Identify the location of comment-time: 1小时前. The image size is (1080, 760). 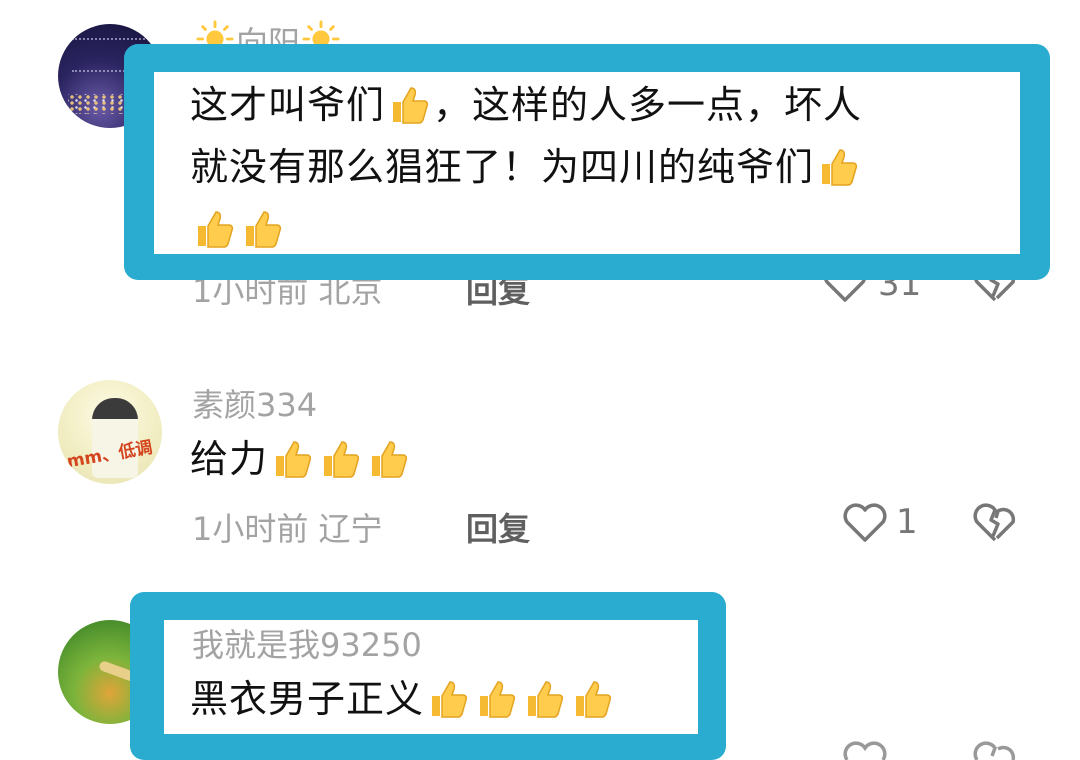
(250, 529).